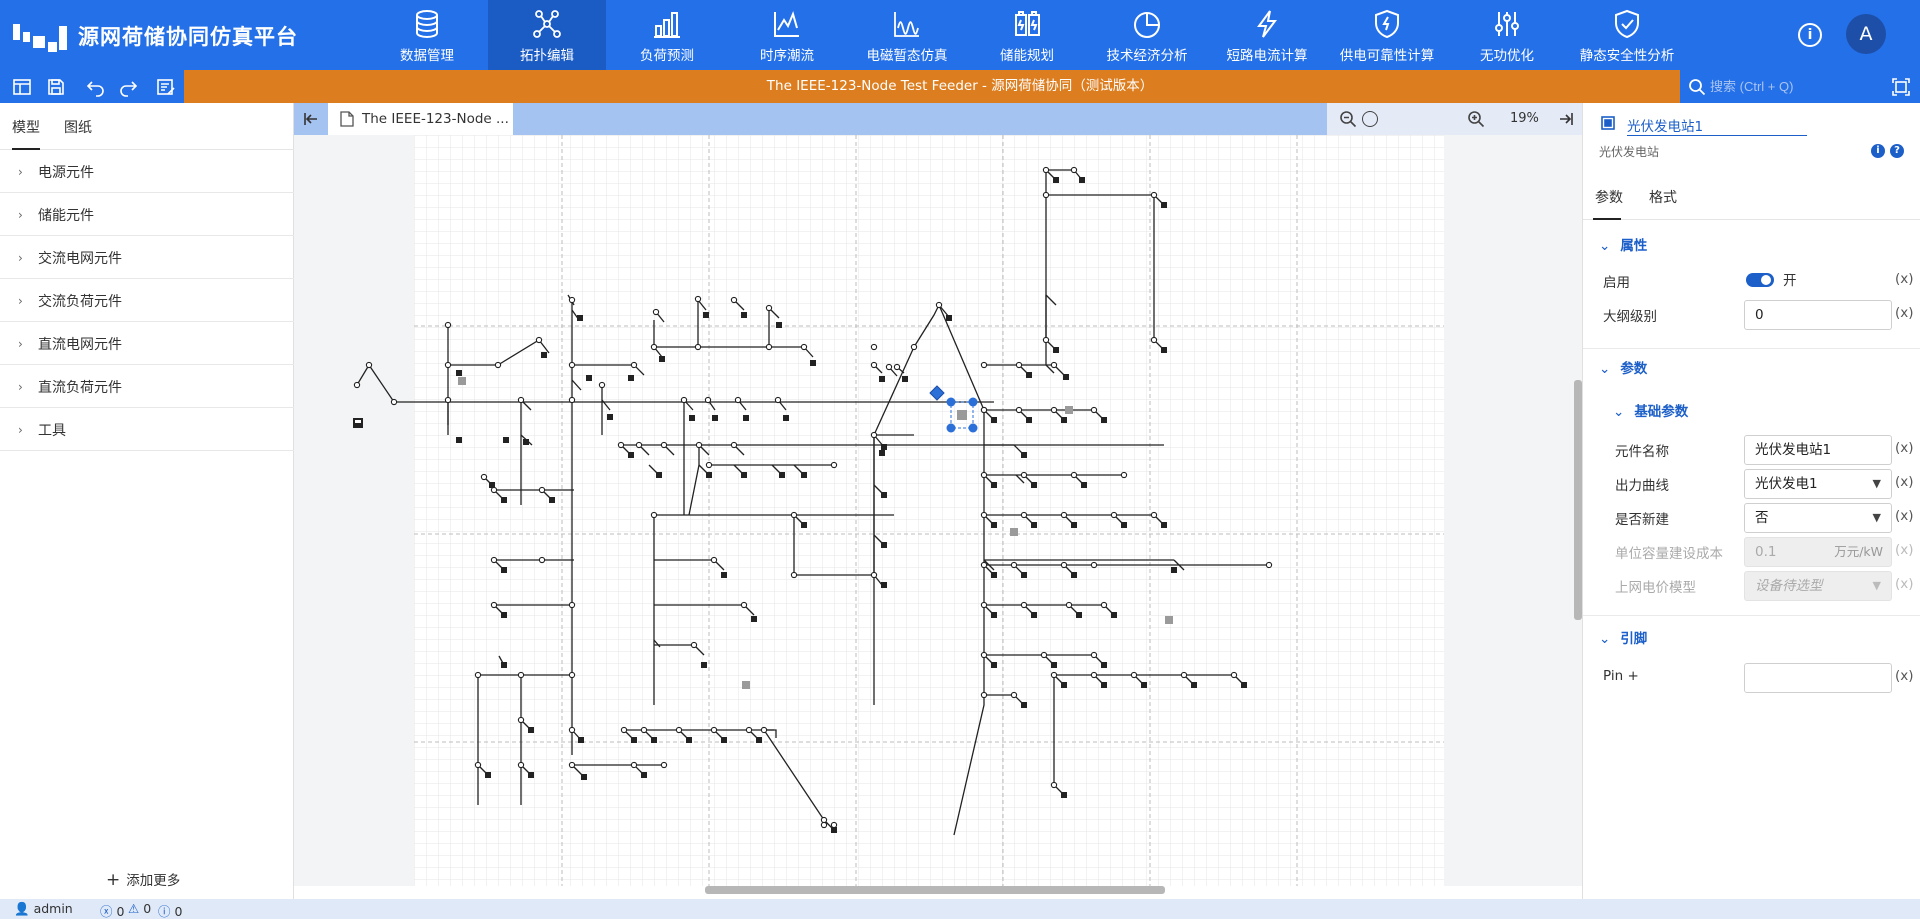 The image size is (1920, 920). Describe the element at coordinates (139, 908) in the screenshot. I see `warning-count: ⚠ 0` at that location.